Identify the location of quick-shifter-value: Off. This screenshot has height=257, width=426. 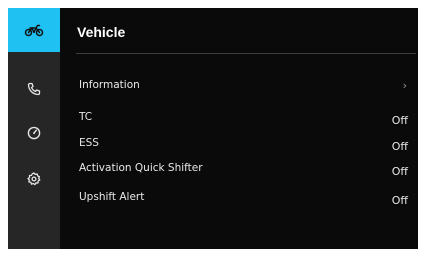
(399, 171).